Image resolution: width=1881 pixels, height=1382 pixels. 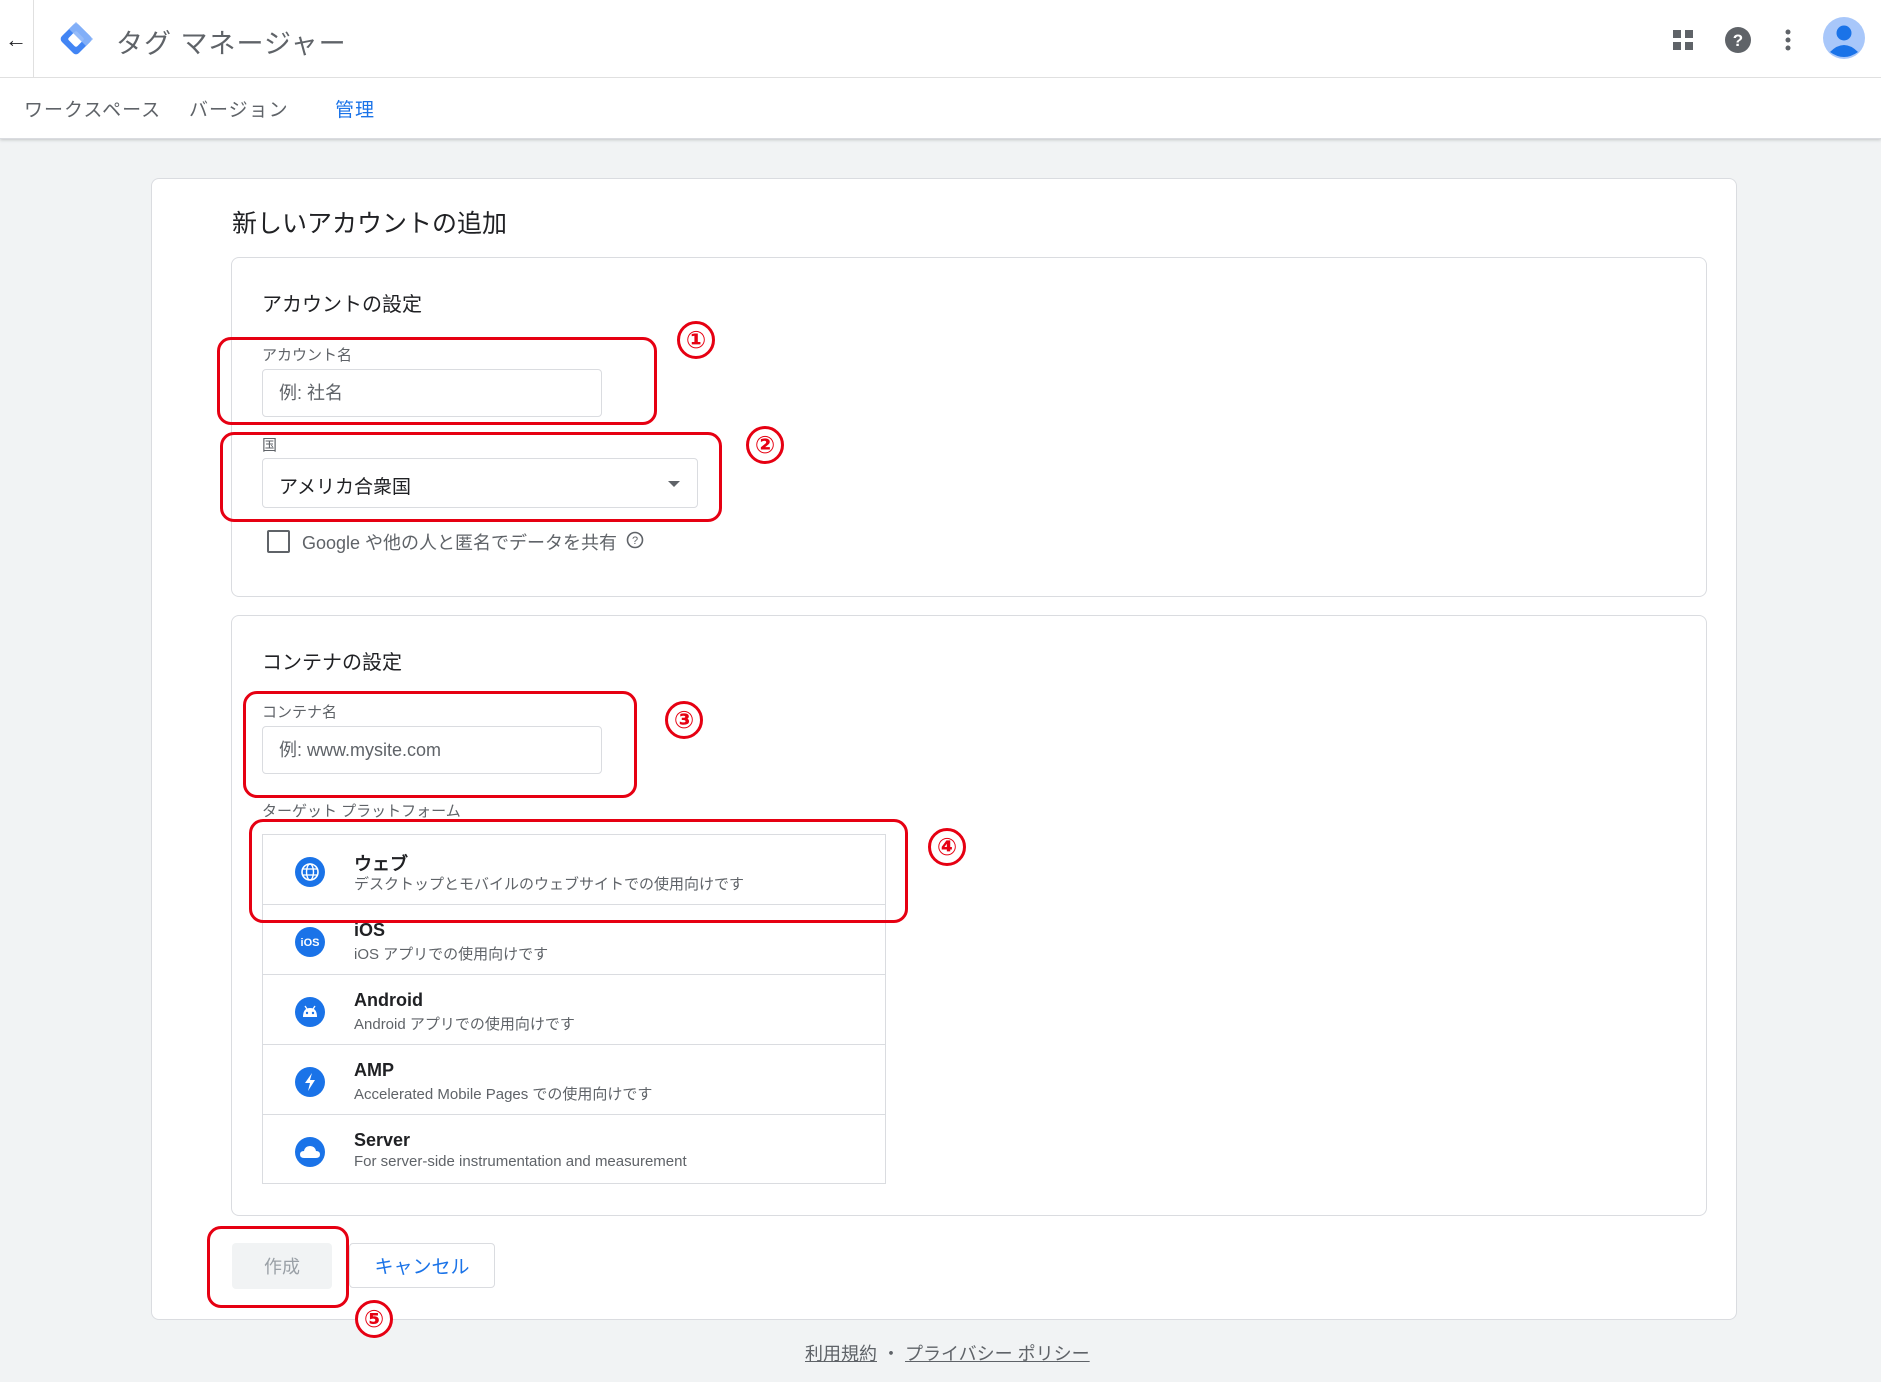 I want to click on app-title: タグ マネージャー, so click(x=231, y=44).